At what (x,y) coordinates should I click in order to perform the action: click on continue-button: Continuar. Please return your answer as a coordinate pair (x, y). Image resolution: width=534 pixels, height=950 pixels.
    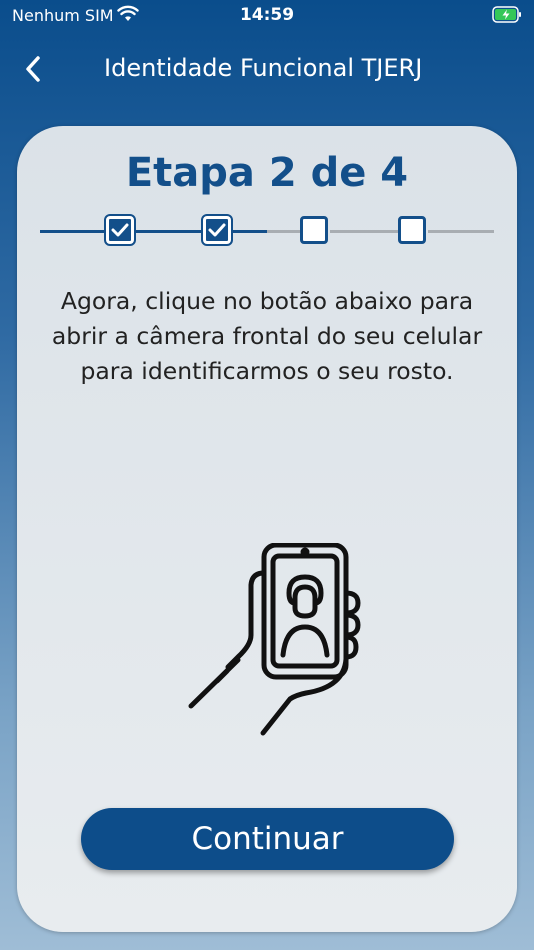
    Looking at the image, I should click on (267, 839).